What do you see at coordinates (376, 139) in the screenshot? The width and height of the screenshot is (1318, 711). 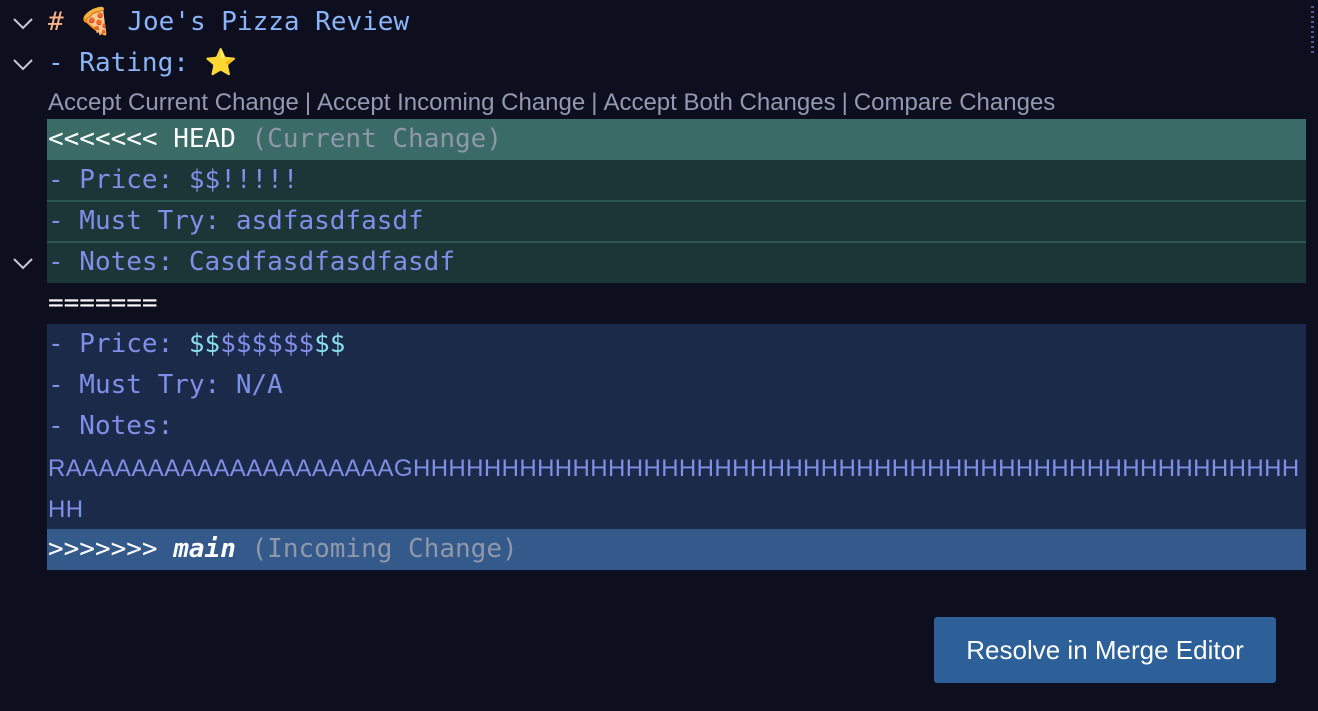 I see `current-change-label: (Current Change)` at bounding box center [376, 139].